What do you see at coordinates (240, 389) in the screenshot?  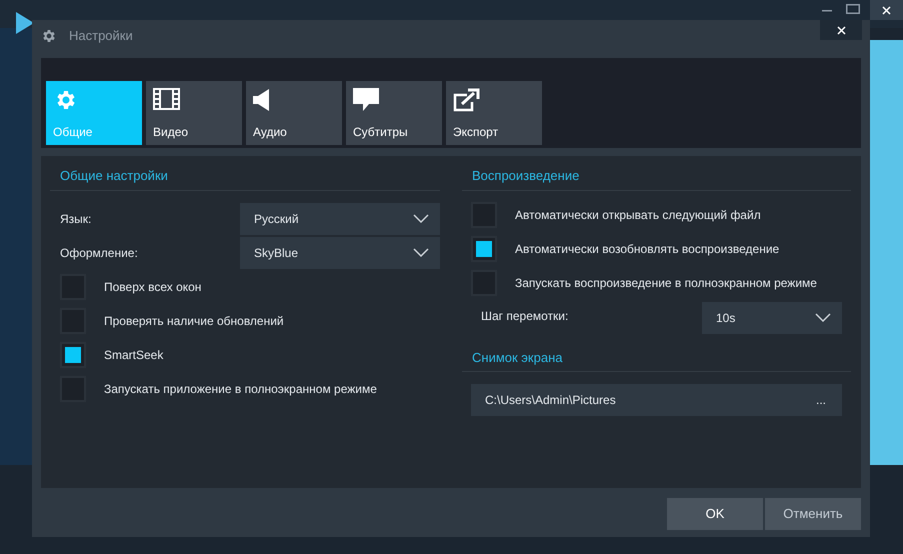 I see `checkbox-label: Запускать приложение в полноэкранном режиме` at bounding box center [240, 389].